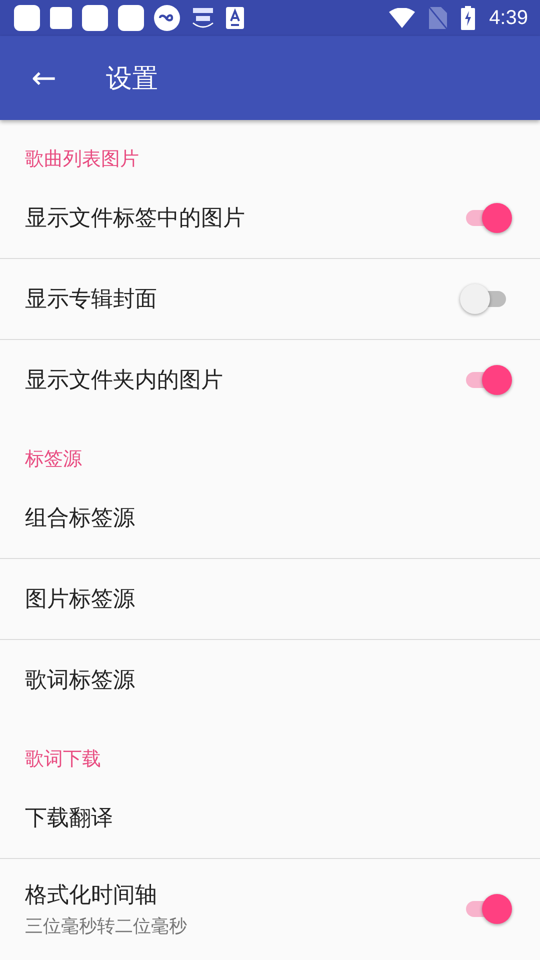 Image resolution: width=540 pixels, height=960 pixels. I want to click on settings-item: 显示文件夹内的图片, so click(270, 380).